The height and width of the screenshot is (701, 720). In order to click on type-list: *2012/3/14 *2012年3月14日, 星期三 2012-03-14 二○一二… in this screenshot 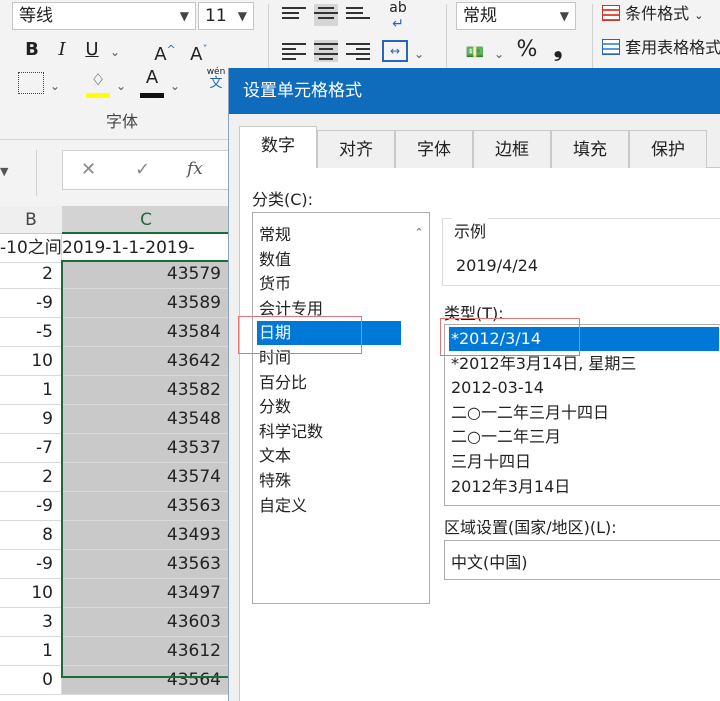, I will do `click(582, 415)`.